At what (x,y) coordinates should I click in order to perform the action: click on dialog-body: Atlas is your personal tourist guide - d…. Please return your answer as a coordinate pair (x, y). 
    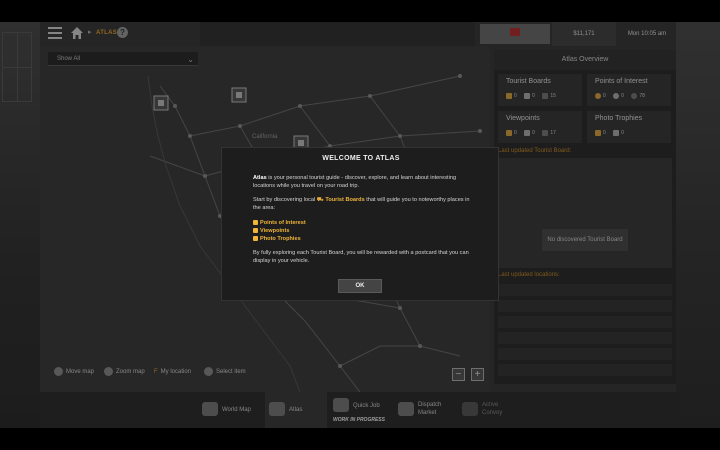
    Looking at the image, I should click on (363, 224).